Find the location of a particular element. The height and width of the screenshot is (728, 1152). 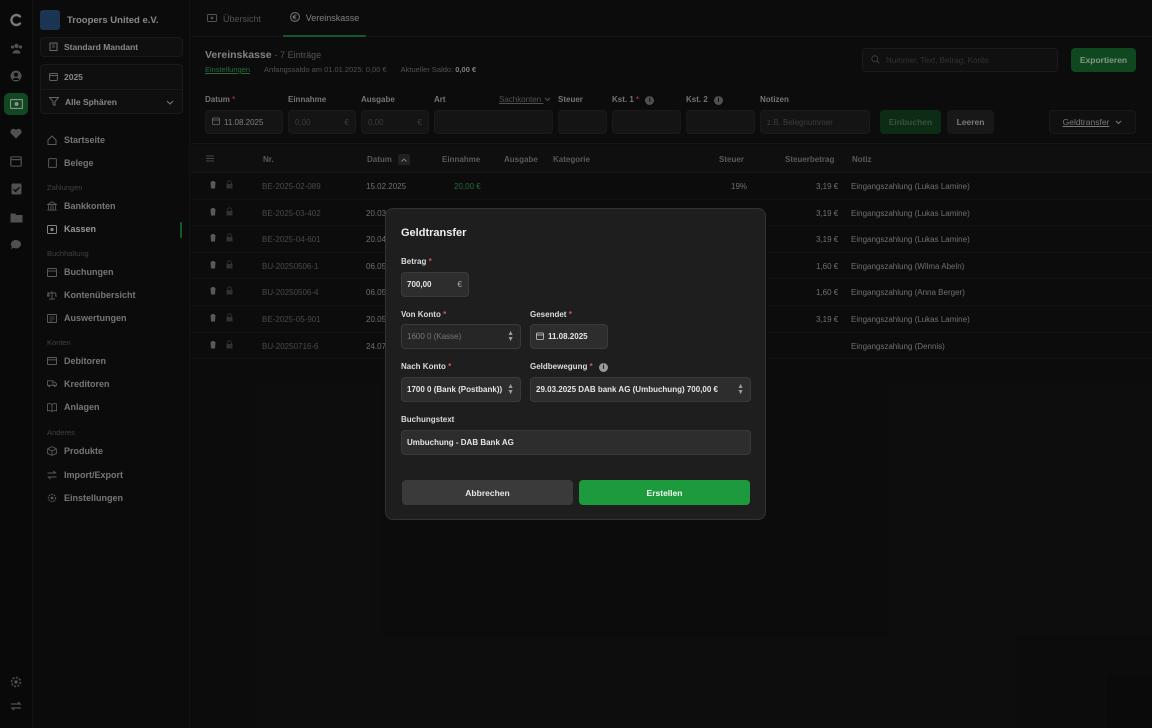

buchungstext-value: Umbuchung - DAB Bank AG is located at coordinates (460, 442).